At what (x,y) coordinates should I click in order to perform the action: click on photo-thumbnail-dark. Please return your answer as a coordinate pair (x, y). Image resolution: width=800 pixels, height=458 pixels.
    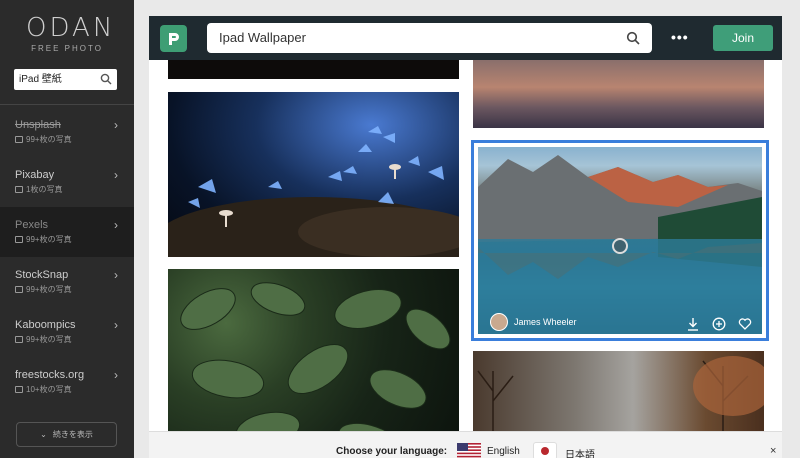
    Looking at the image, I should click on (313, 69).